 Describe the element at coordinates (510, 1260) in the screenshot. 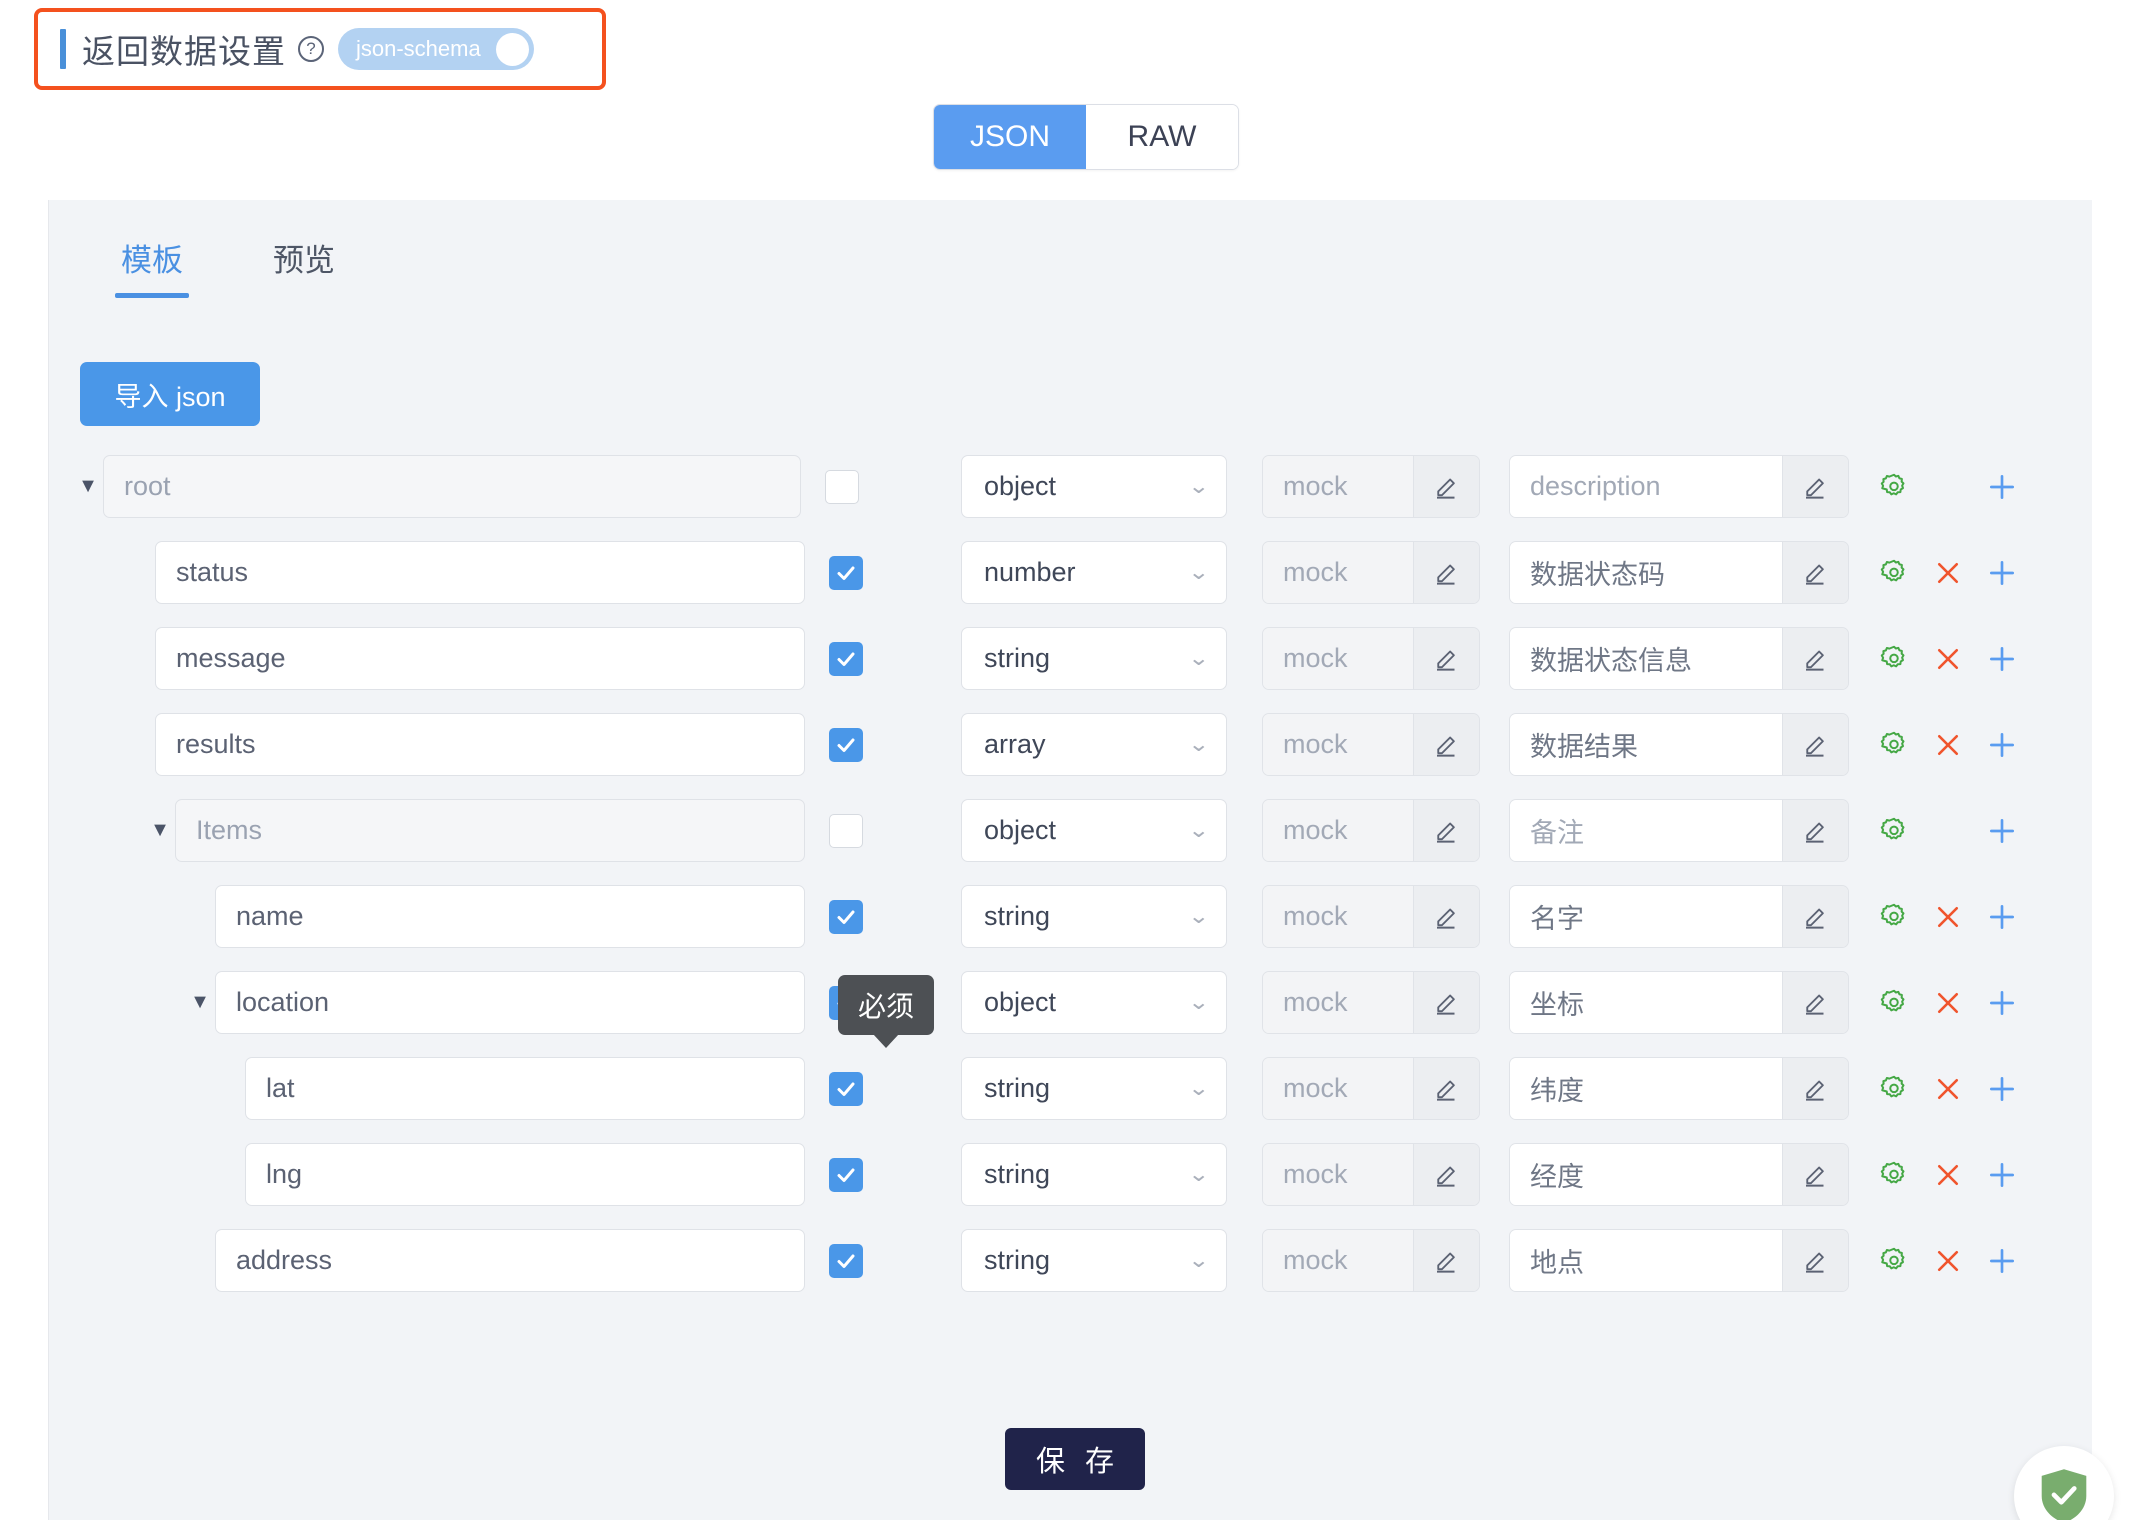

I see `field-name-input: address` at that location.